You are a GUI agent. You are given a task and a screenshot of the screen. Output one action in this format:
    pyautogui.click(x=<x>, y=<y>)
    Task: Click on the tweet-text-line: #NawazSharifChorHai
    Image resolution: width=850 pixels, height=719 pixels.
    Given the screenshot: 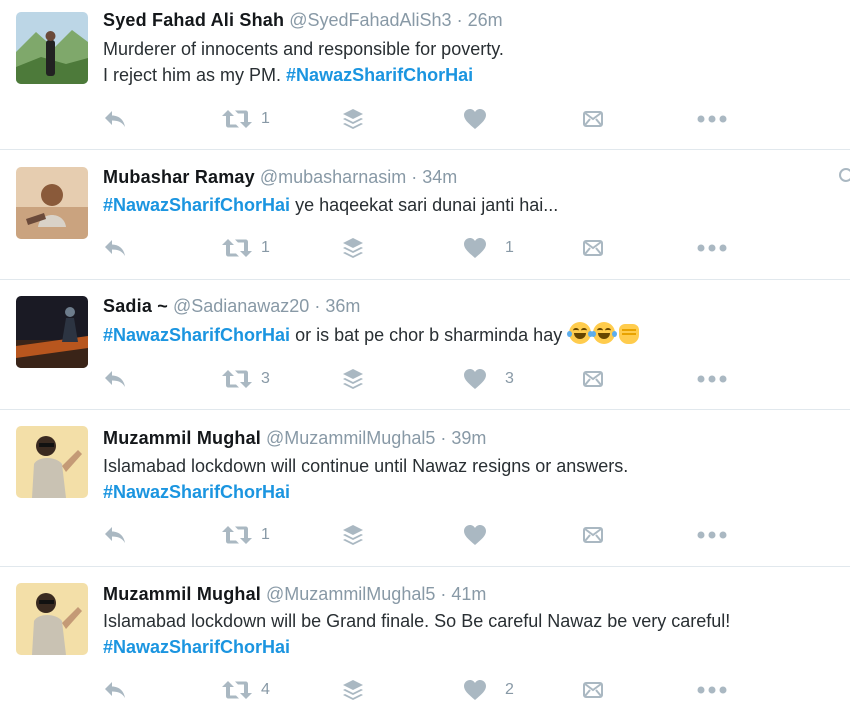 What is the action you would take?
    pyautogui.click(x=196, y=647)
    